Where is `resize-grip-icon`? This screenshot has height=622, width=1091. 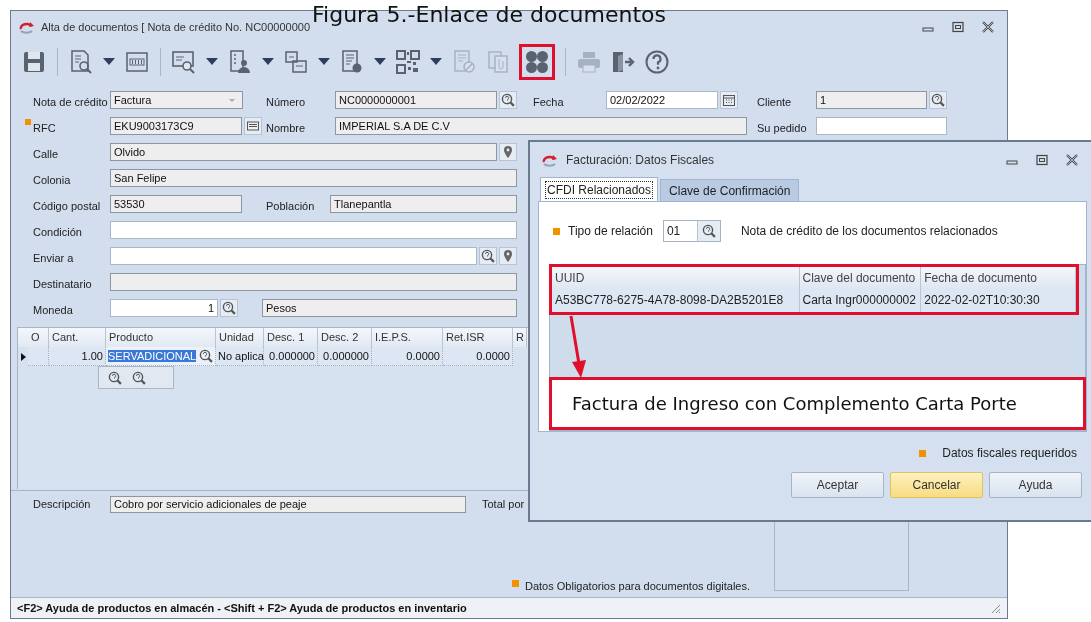 resize-grip-icon is located at coordinates (995, 608).